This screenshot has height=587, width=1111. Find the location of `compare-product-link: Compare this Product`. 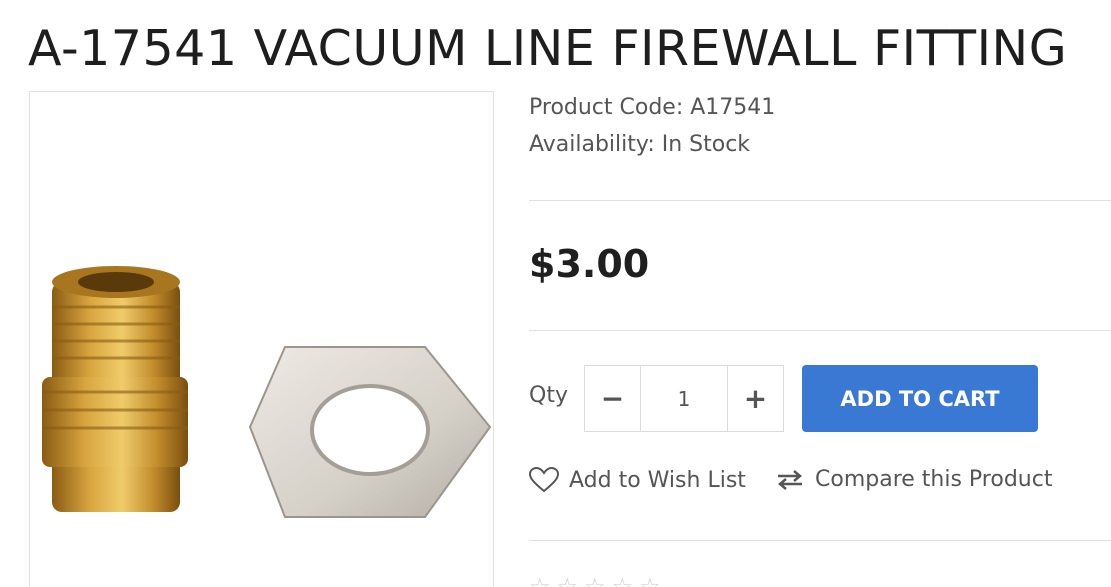

compare-product-link: Compare this Product is located at coordinates (913, 479).